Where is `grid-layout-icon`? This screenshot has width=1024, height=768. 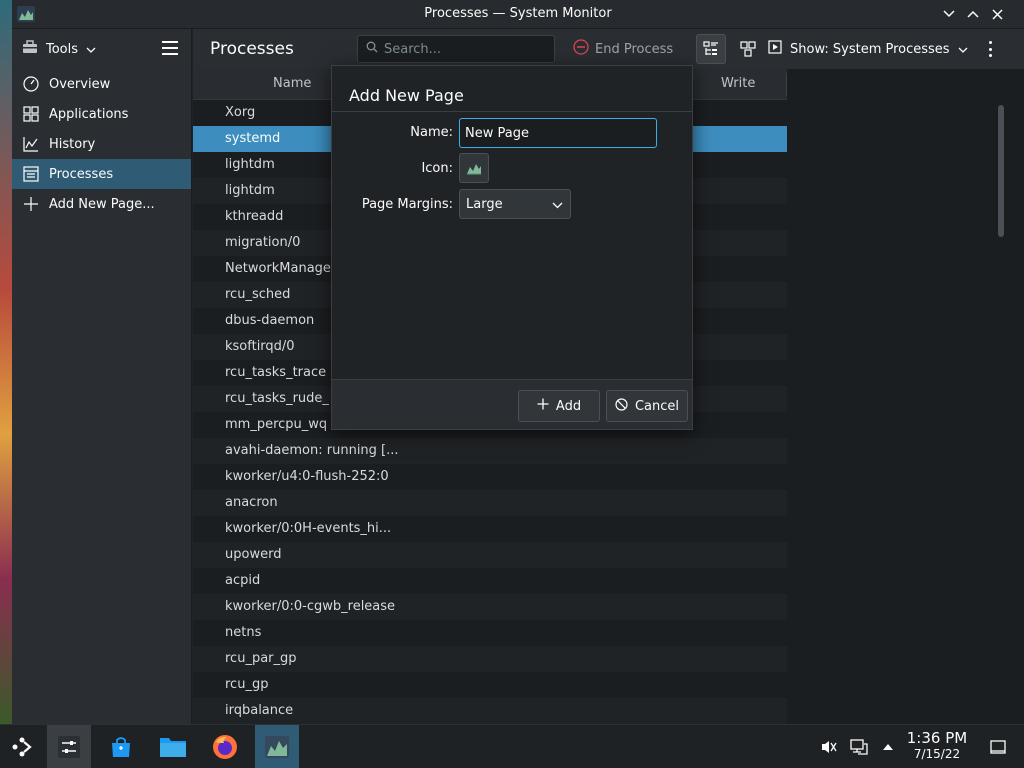
grid-layout-icon is located at coordinates (748, 49).